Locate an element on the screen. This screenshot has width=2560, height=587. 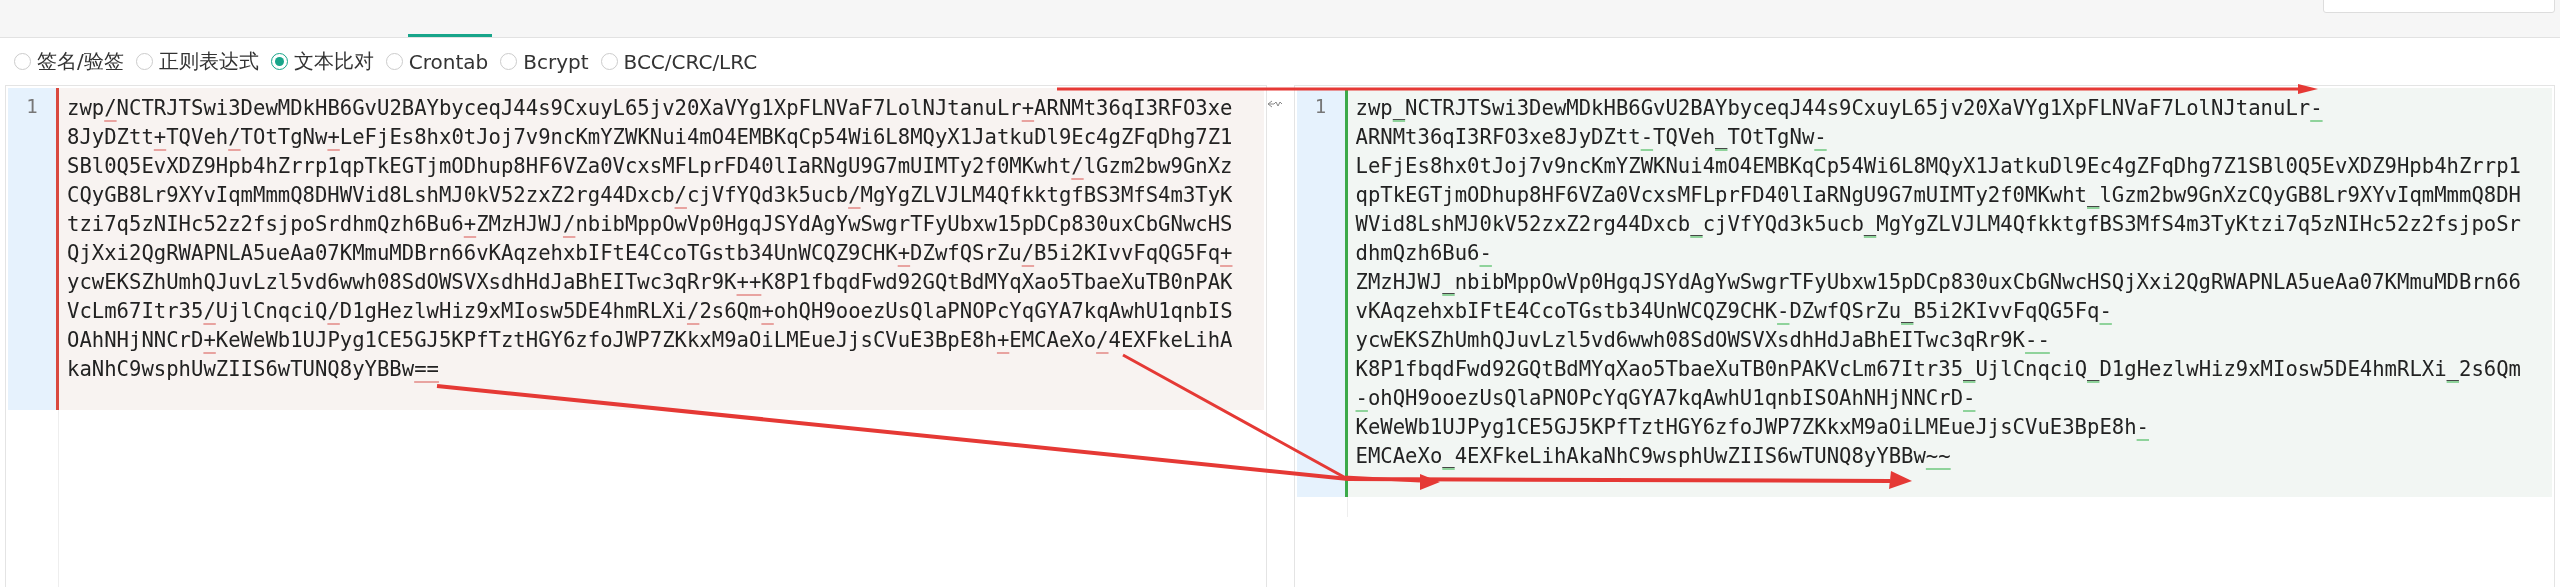
radio-option: Bcrypt is located at coordinates (544, 61).